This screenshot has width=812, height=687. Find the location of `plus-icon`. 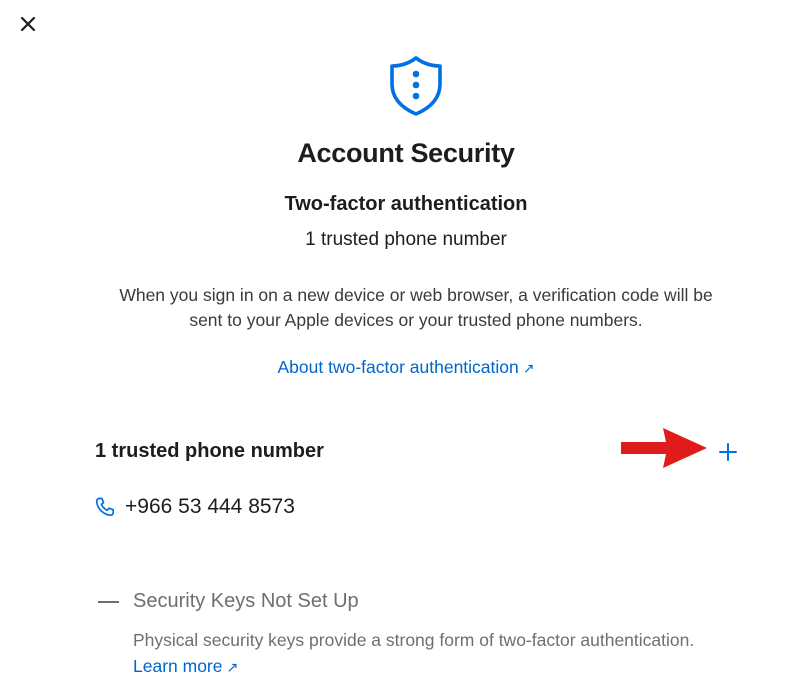

plus-icon is located at coordinates (728, 452).